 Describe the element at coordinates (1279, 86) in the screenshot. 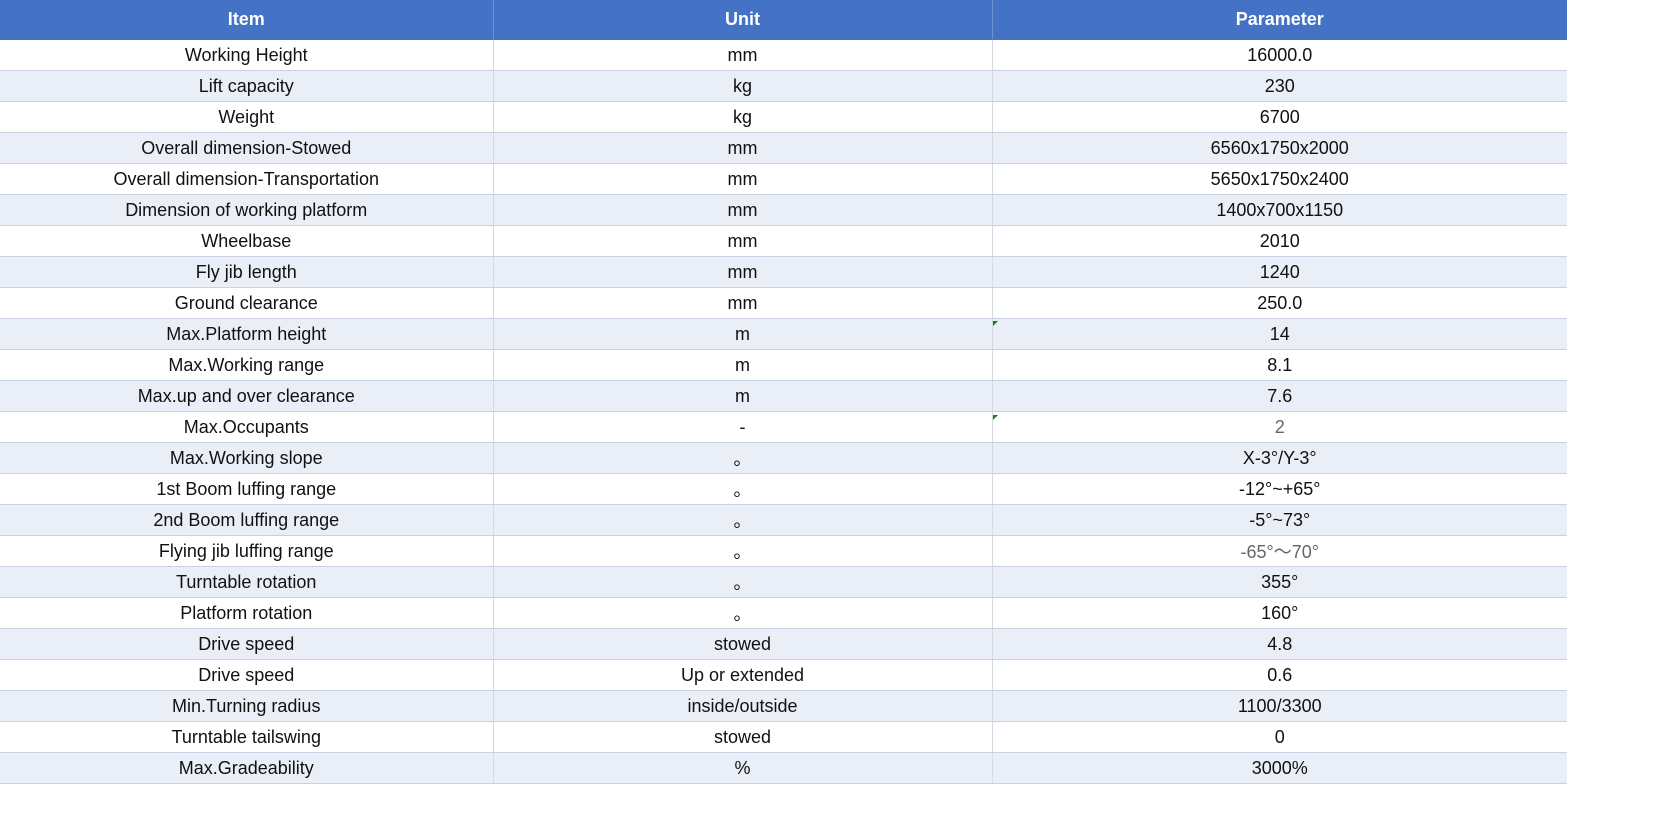

I see `cell-parameter: 230` at that location.